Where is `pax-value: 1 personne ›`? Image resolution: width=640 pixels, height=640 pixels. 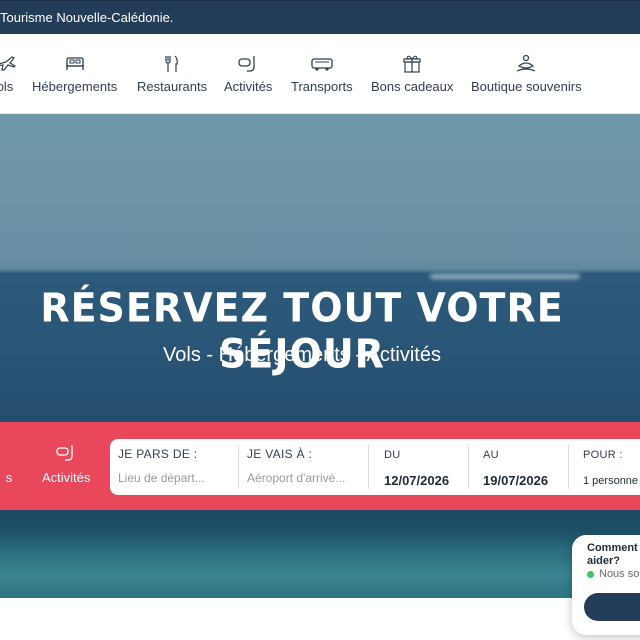
pax-value: 1 personne › is located at coordinates (611, 481).